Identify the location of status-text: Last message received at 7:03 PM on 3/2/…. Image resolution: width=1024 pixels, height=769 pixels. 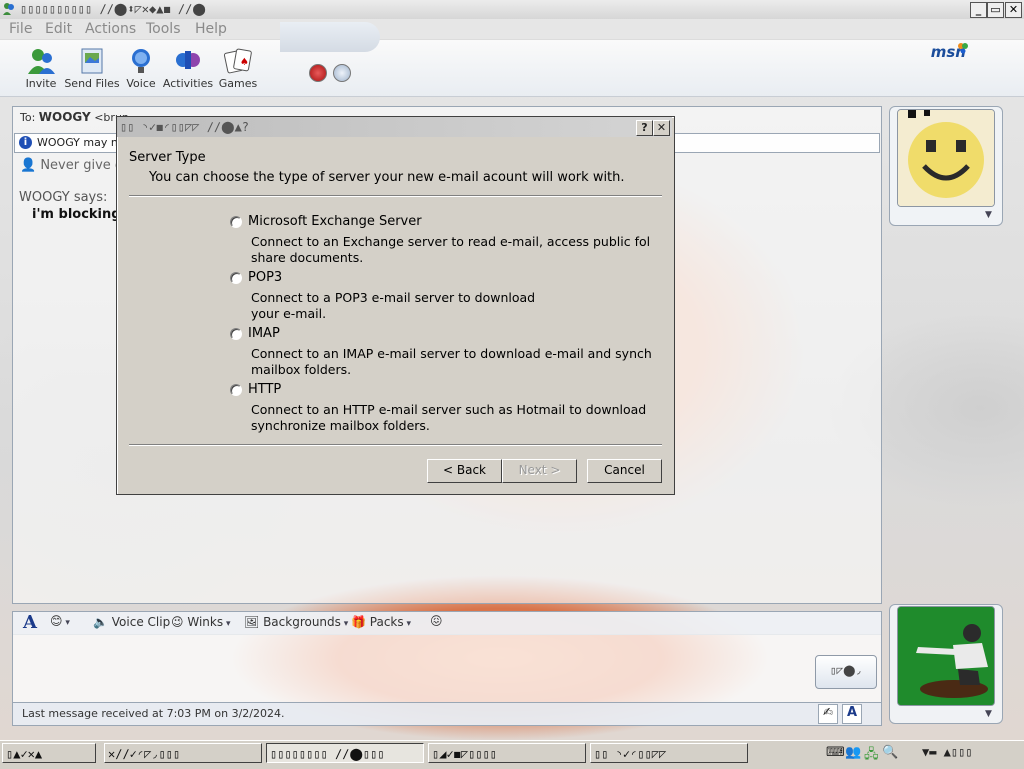
(153, 713).